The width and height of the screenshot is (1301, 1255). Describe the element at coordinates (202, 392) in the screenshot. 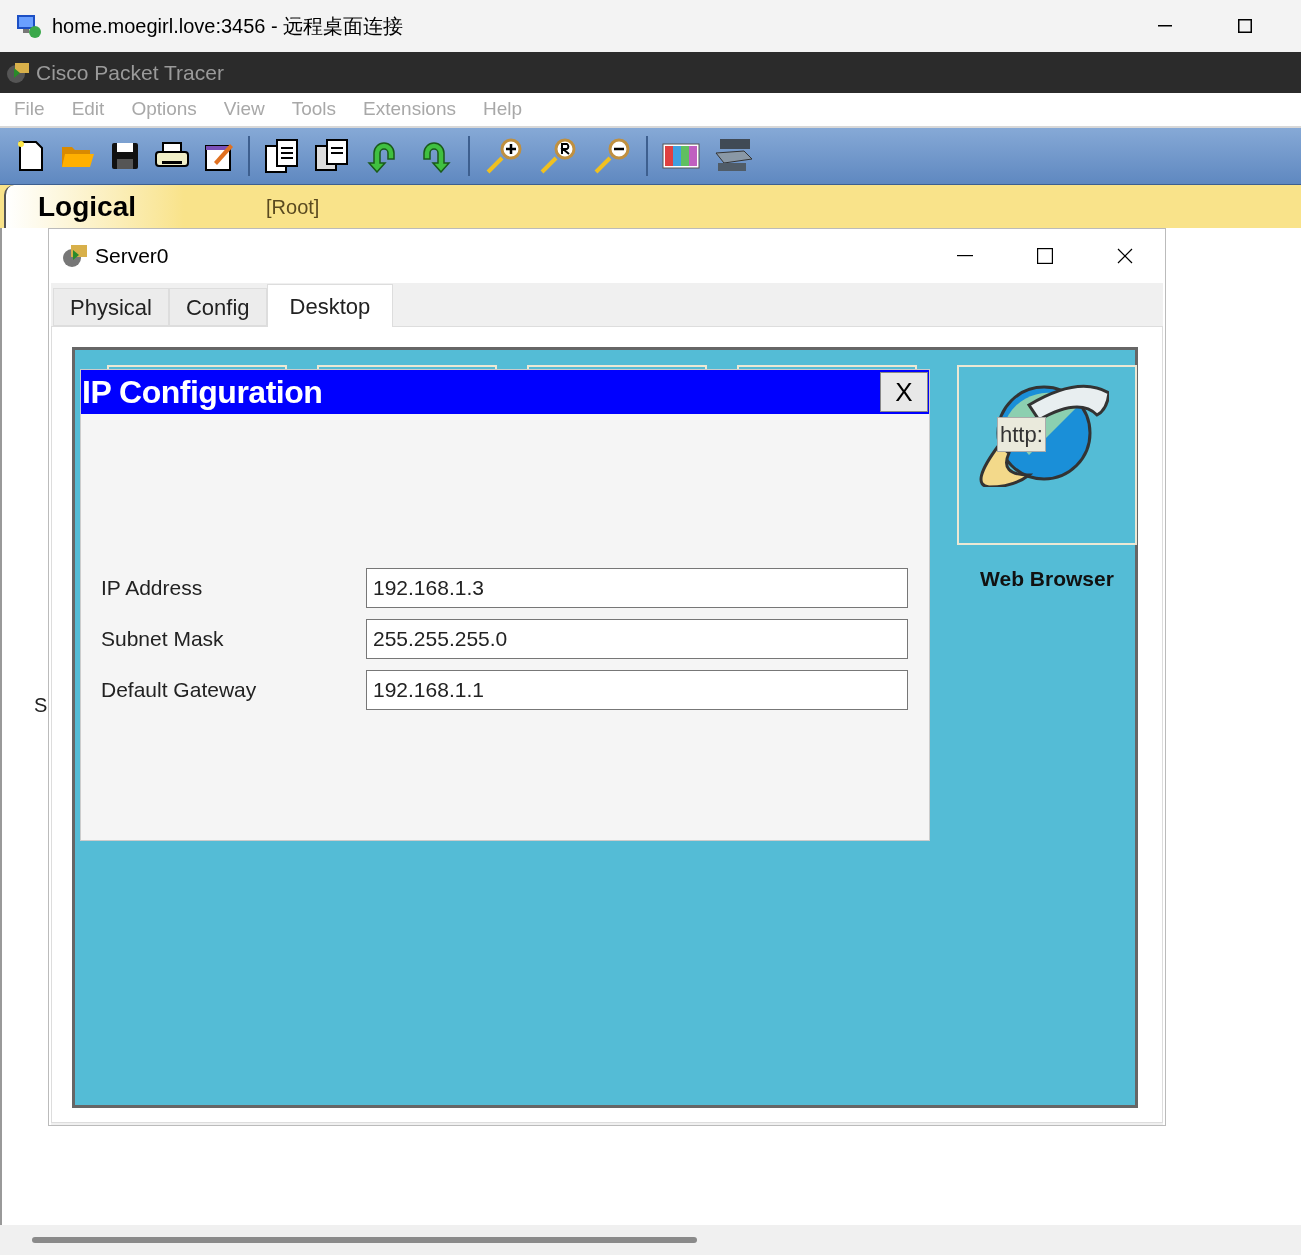

I see `dialog-title: IP Configuration` at that location.